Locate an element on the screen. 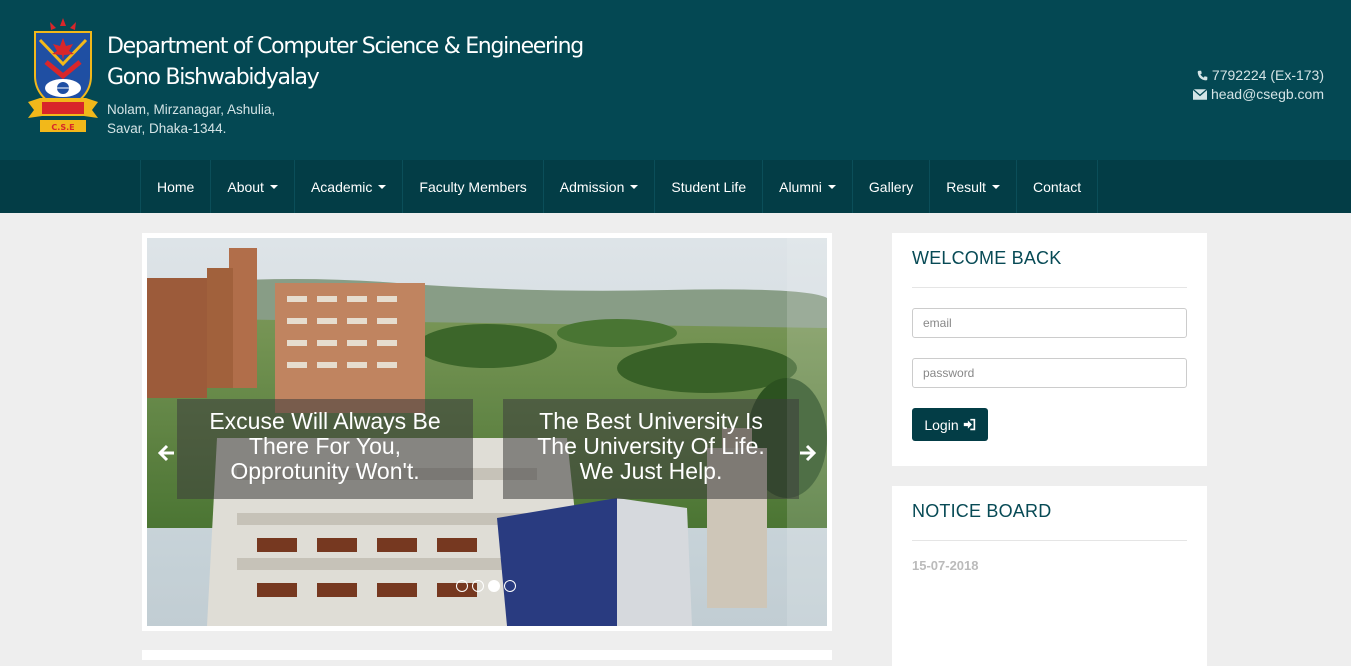  address-line2: Savar, Dhaka-1344. is located at coordinates (167, 128).